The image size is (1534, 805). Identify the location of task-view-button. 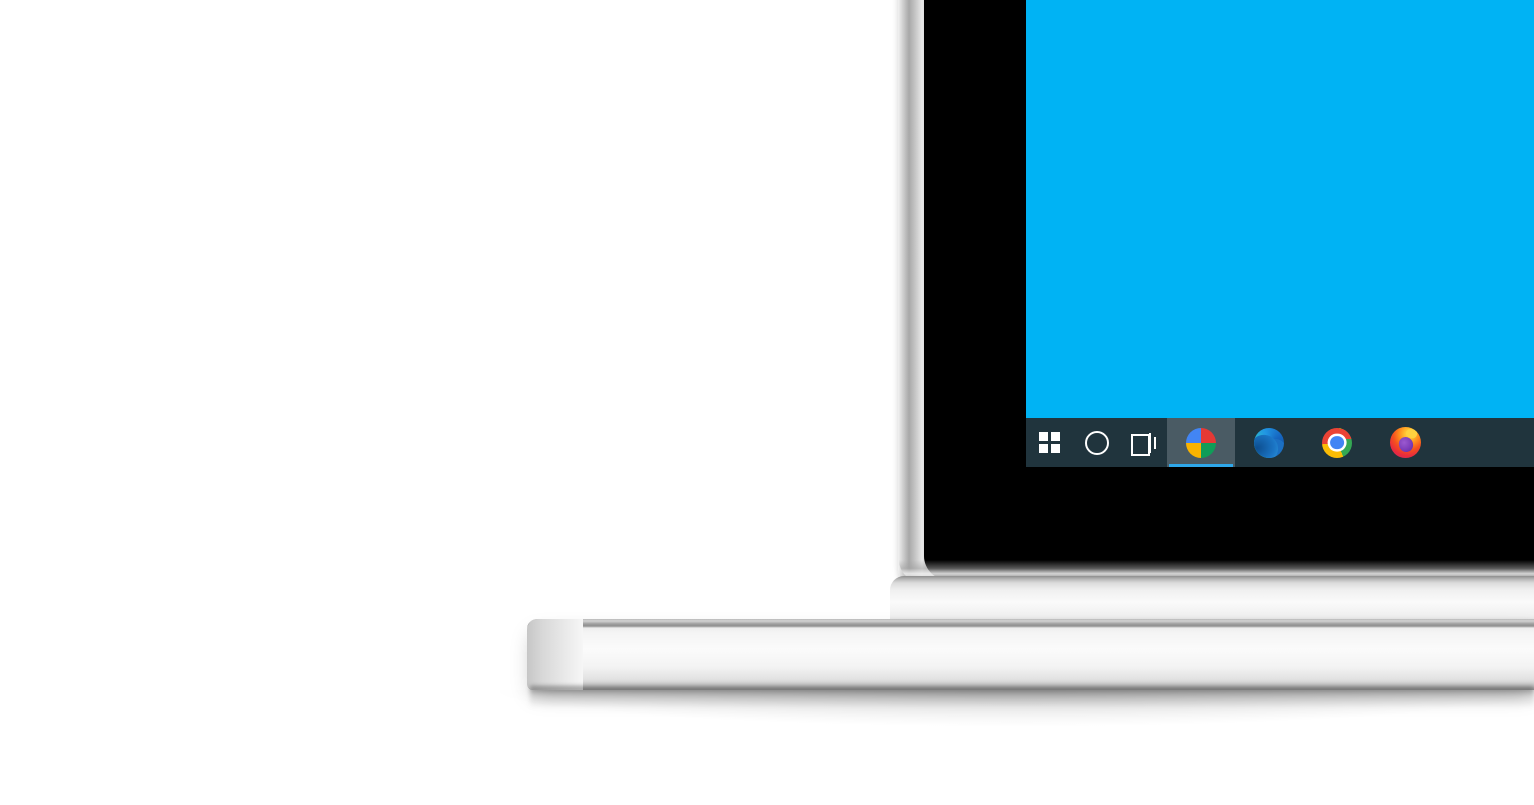
(1143, 442).